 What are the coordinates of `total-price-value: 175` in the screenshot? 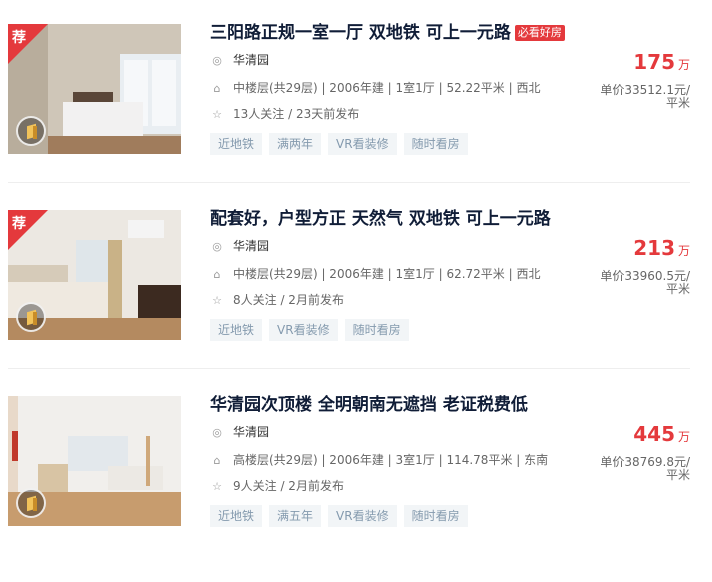 It's located at (654, 62).